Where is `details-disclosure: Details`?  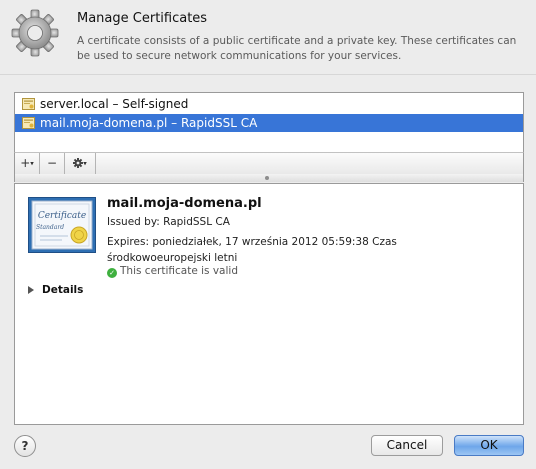 details-disclosure: Details is located at coordinates (55, 290).